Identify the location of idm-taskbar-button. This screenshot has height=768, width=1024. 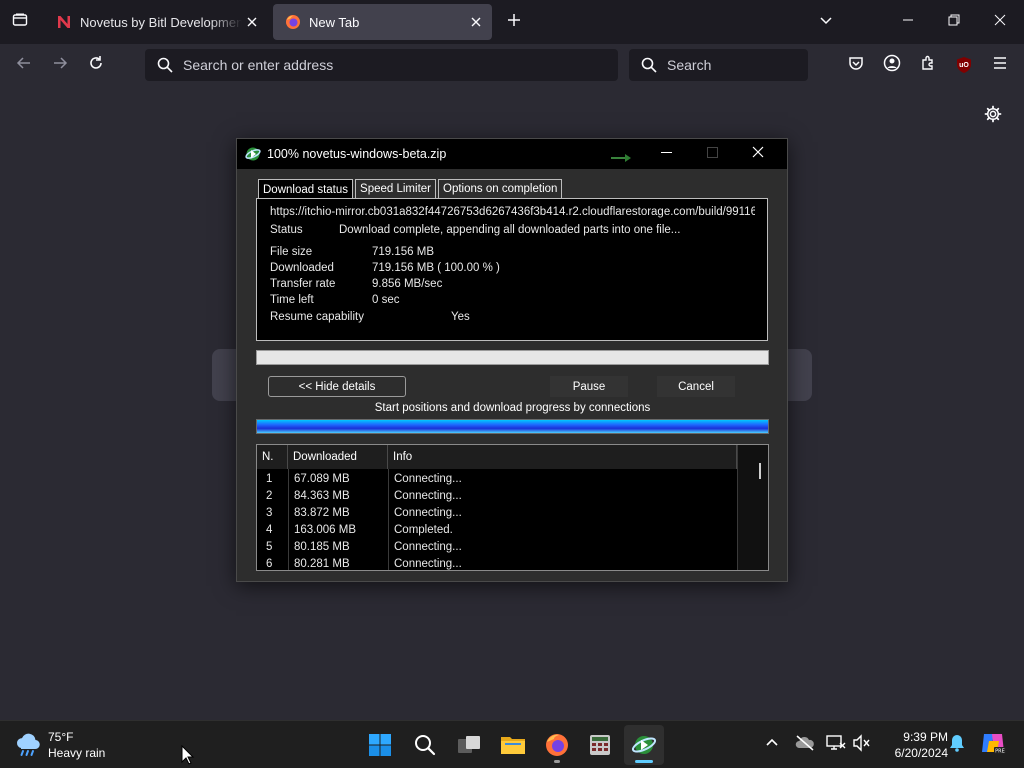
(644, 745).